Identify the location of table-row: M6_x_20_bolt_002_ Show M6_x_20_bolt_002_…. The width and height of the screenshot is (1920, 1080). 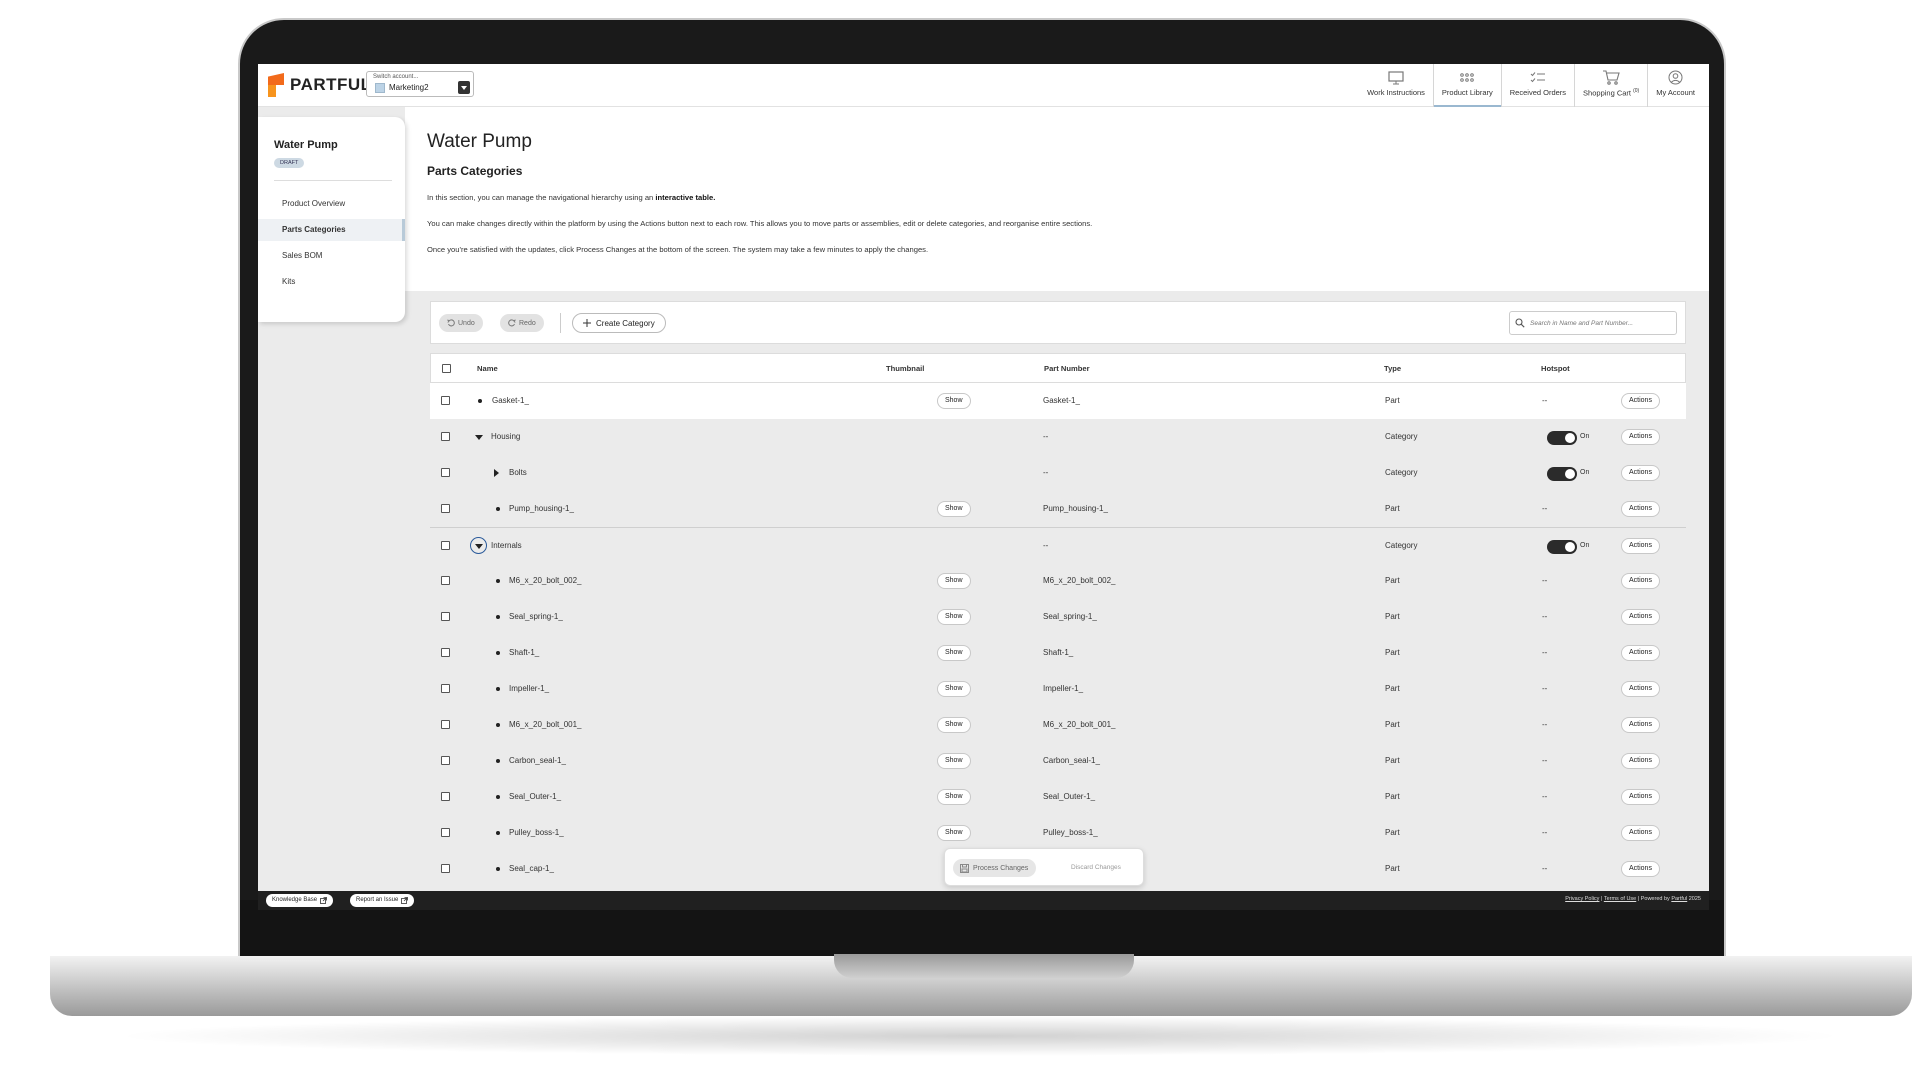
(1058, 581).